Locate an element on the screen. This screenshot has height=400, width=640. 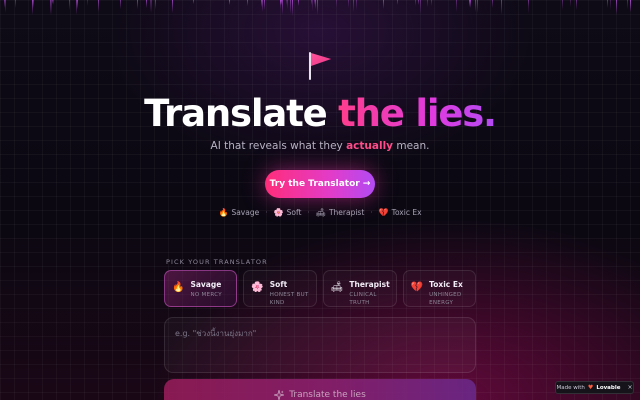
card-name: Savage is located at coordinates (206, 284).